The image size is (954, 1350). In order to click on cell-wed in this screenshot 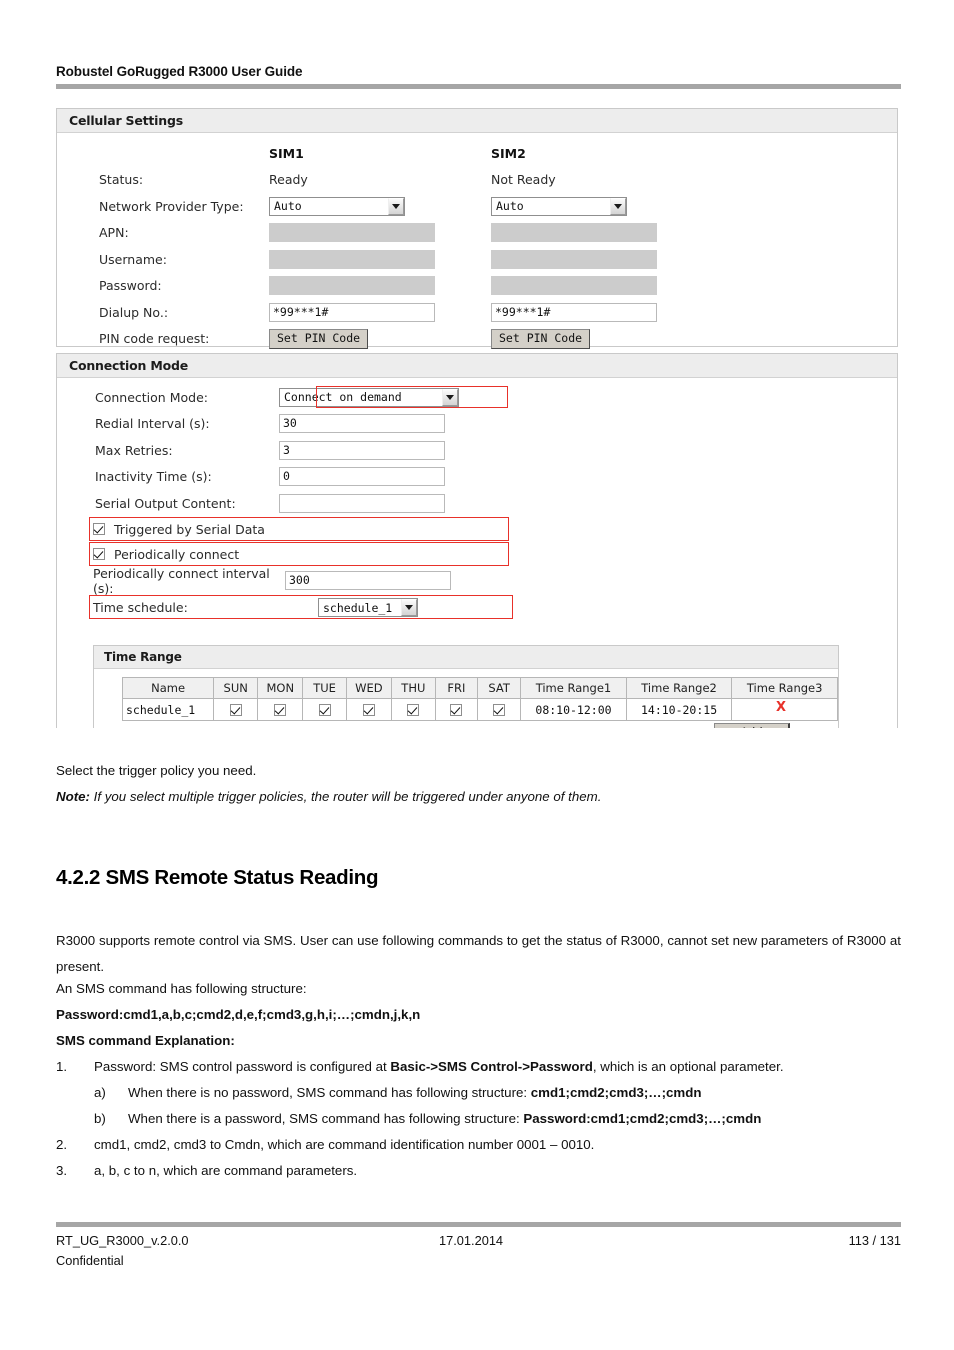, I will do `click(368, 709)`.